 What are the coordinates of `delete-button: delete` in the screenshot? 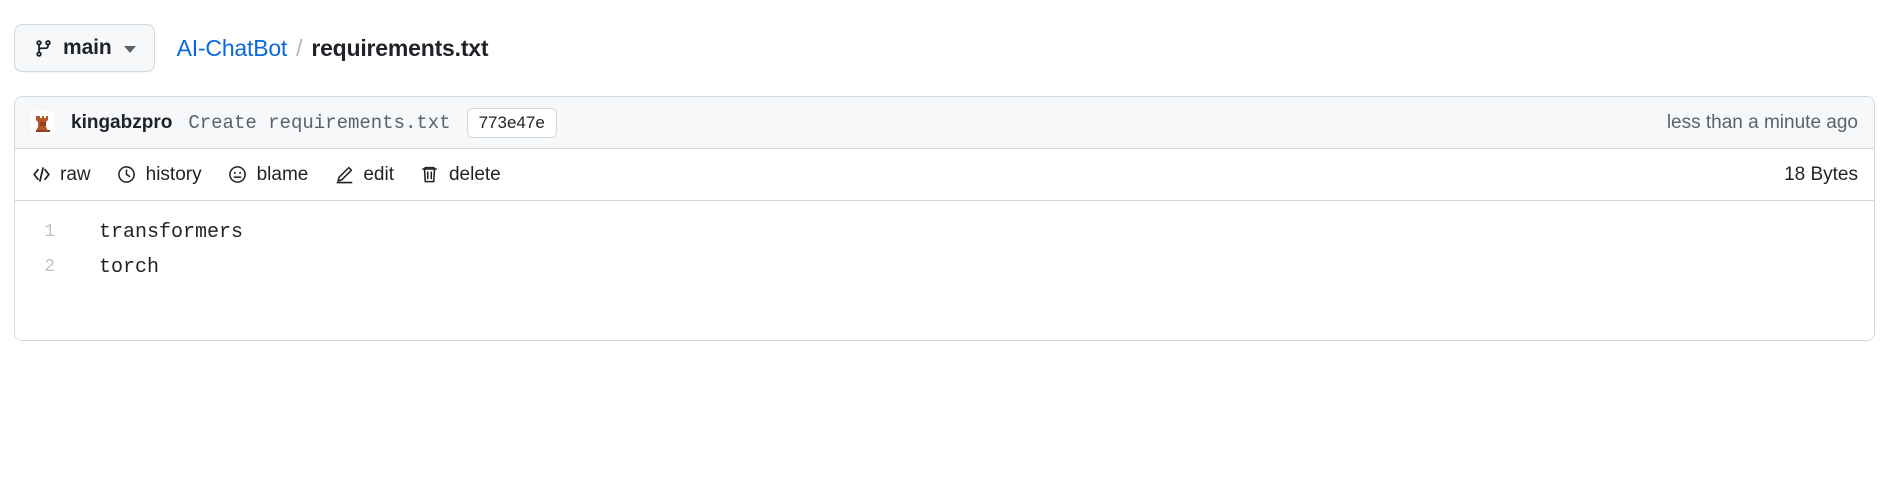 It's located at (460, 175).